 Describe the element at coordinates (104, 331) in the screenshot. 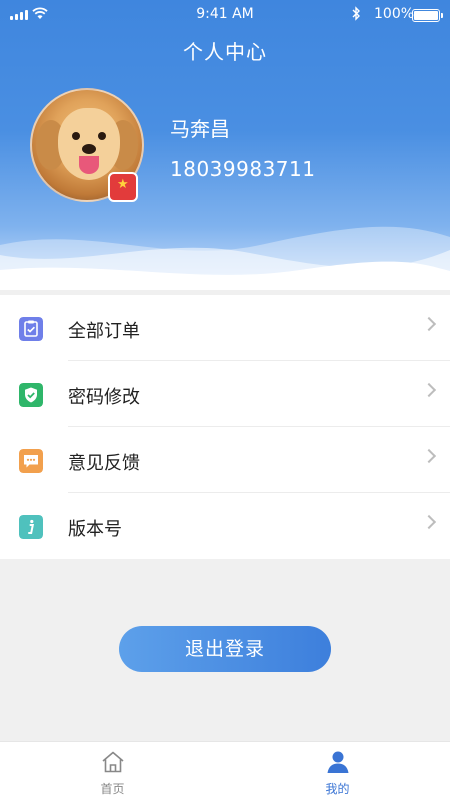

I see `menu-item-label: 全部订单` at that location.